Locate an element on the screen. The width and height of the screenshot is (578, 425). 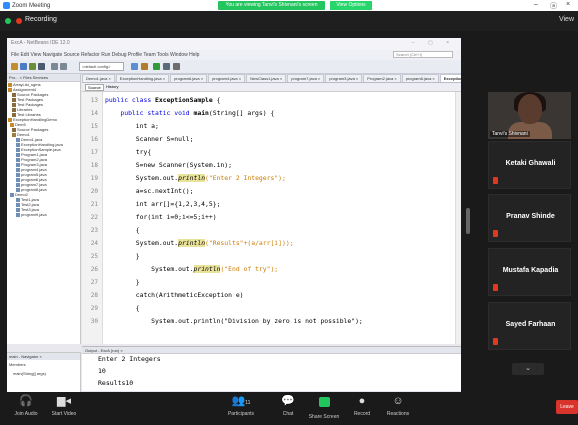
config-select: <default config> is located at coordinates (101, 66).